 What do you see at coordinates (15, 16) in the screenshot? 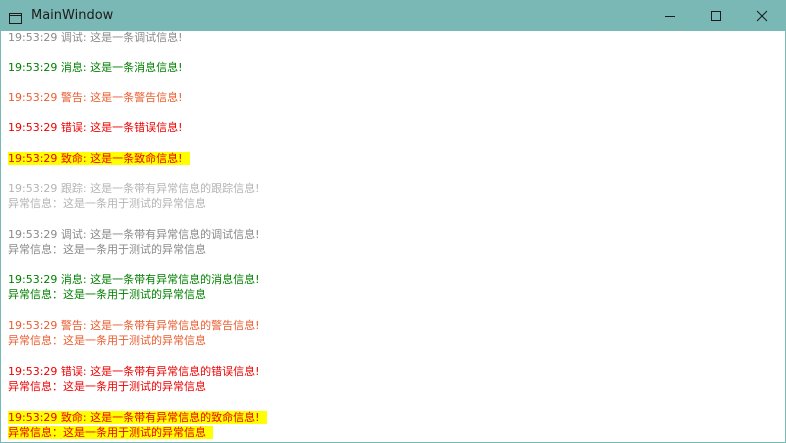
I see `window-icon` at bounding box center [15, 16].